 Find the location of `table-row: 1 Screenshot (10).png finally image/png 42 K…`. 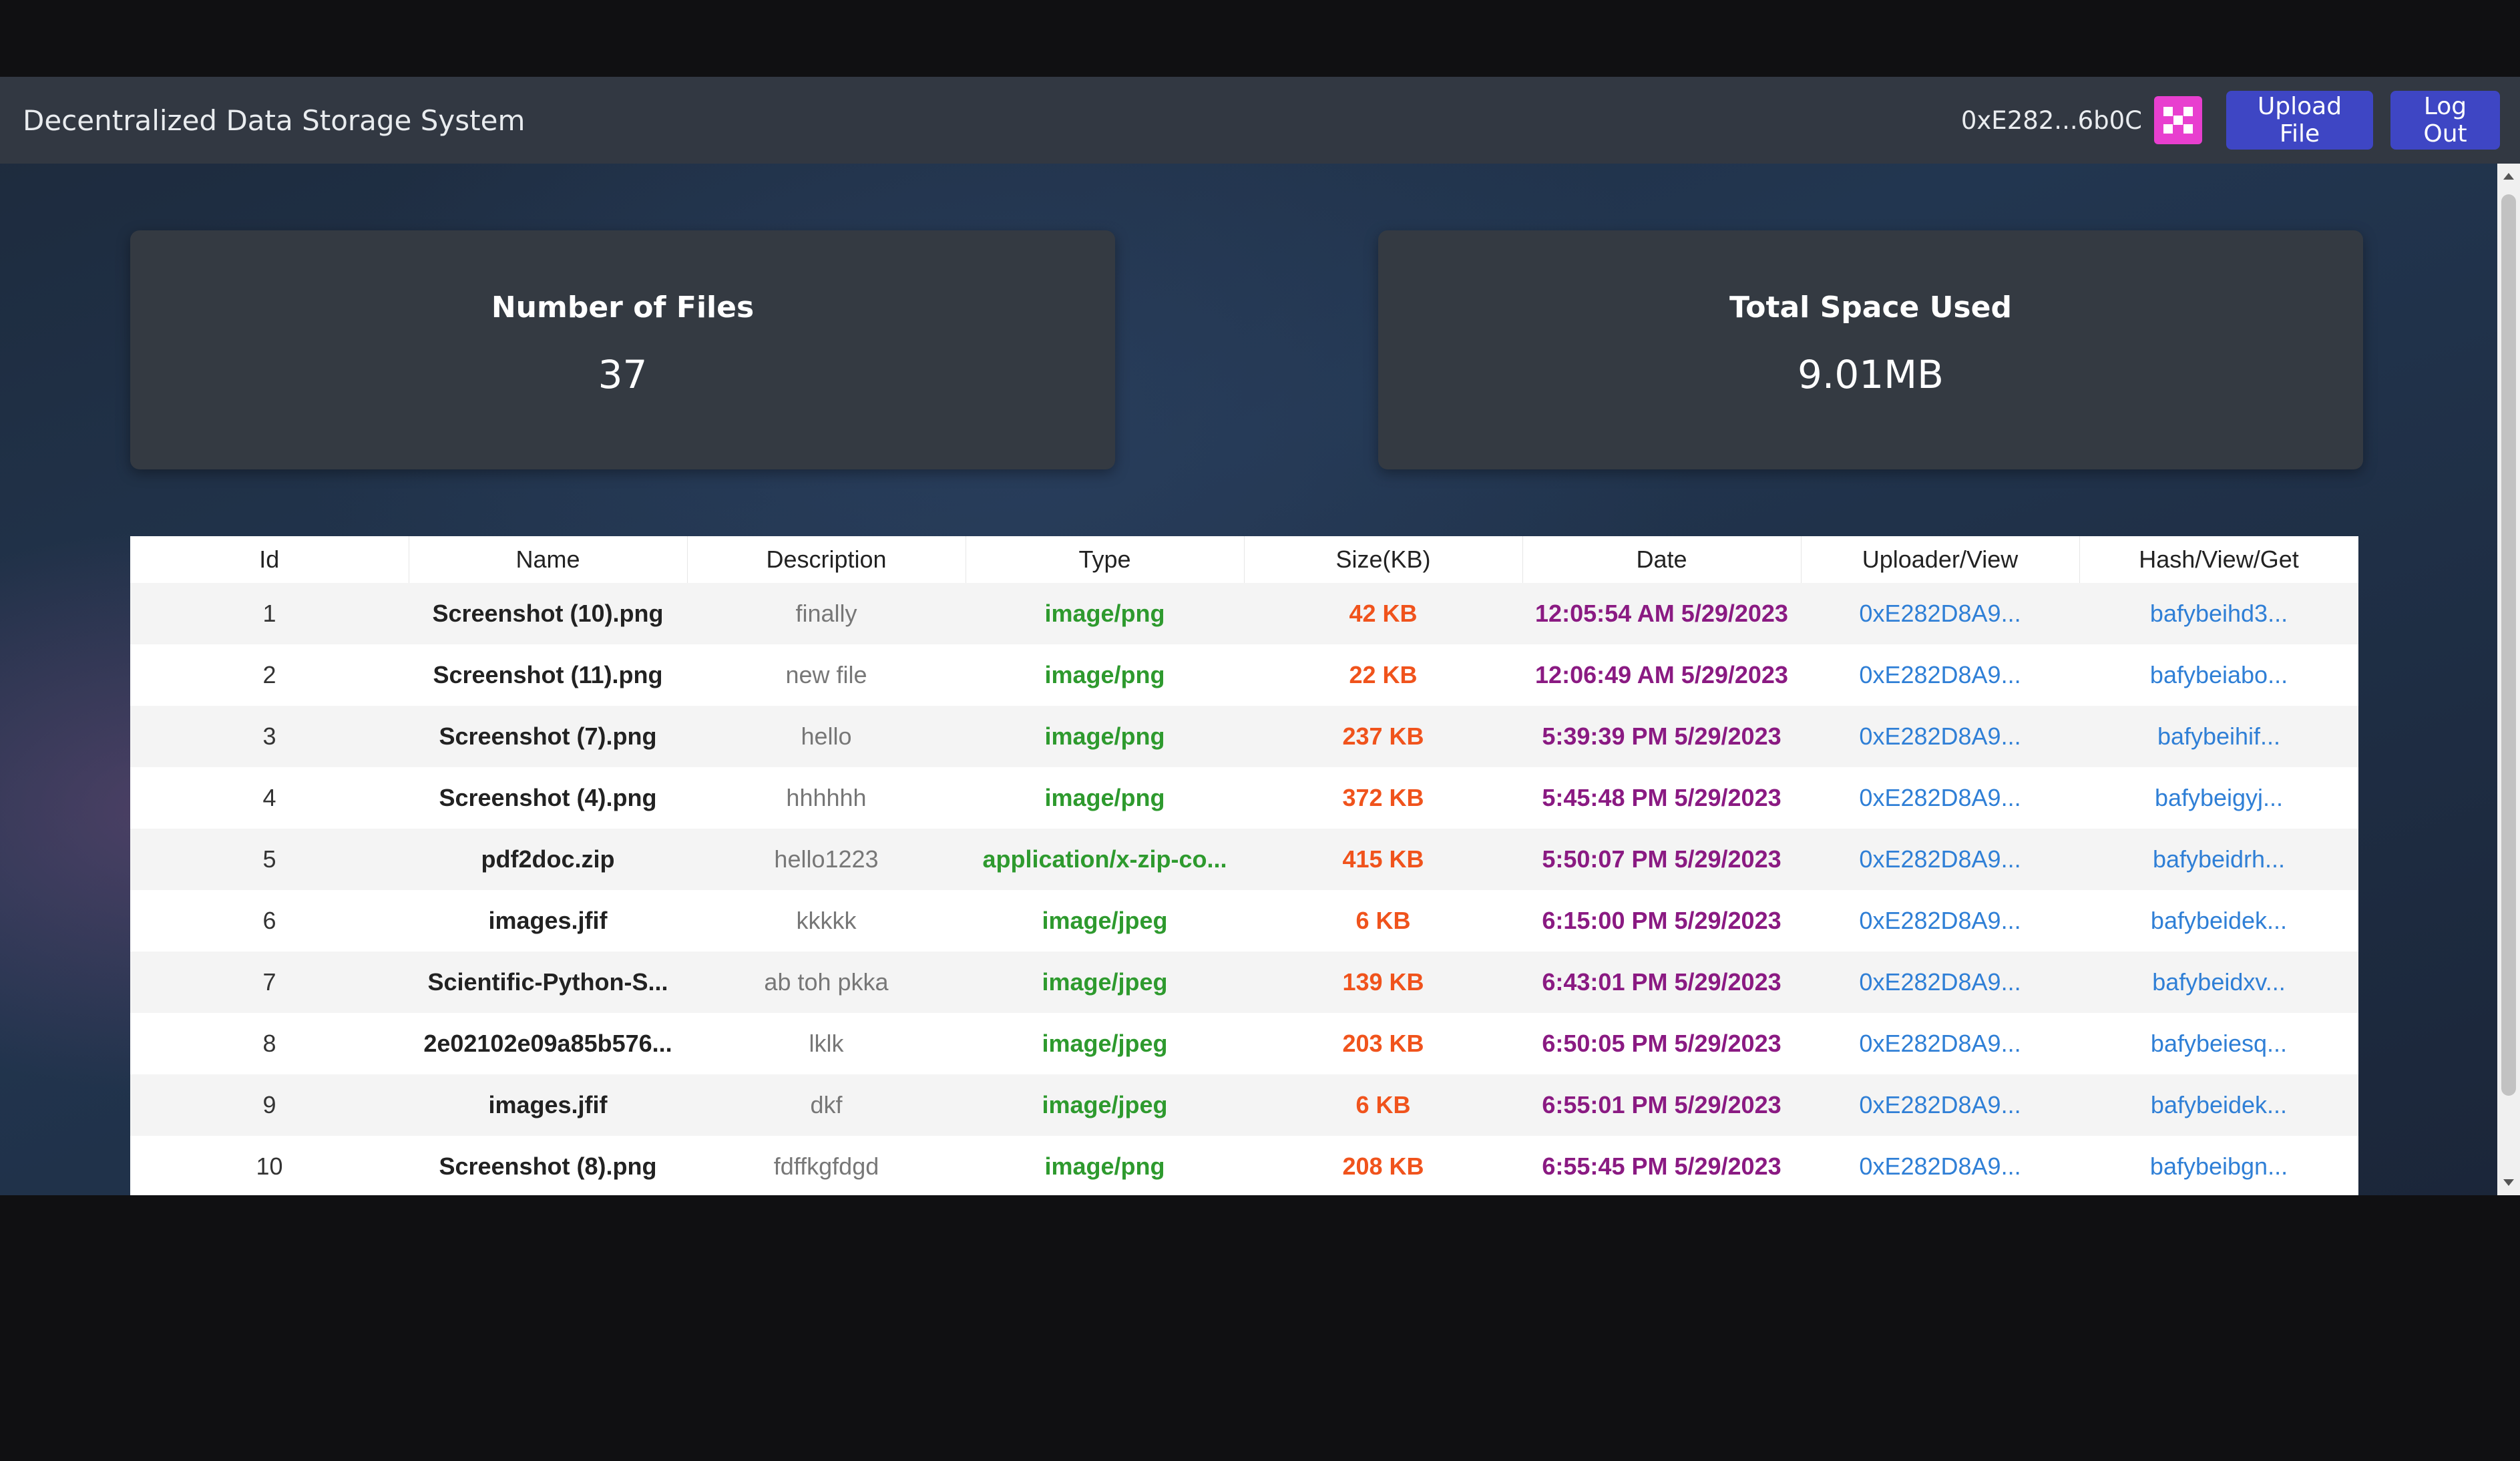

table-row: 1 Screenshot (10).png finally image/png 42 K… is located at coordinates (1244, 613).